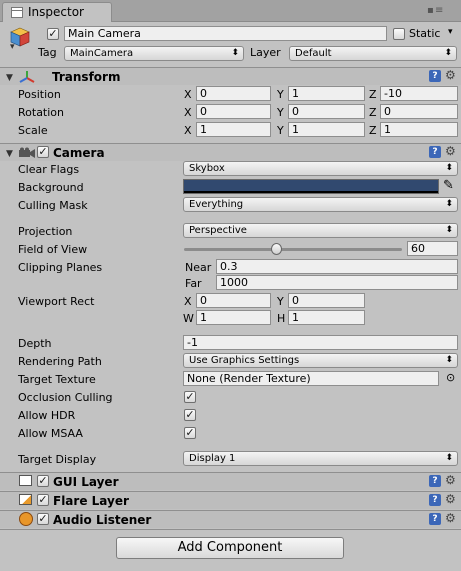  Describe the element at coordinates (51, 187) in the screenshot. I see `background-label: Background` at that location.